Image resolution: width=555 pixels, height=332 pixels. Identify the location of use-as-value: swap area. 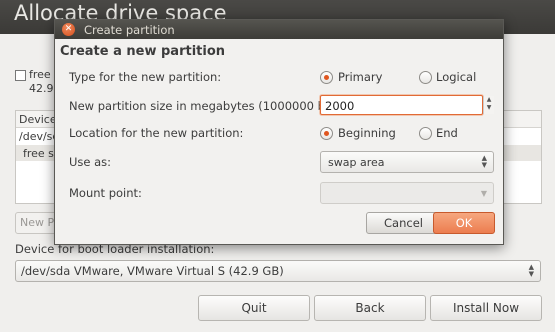
(356, 162).